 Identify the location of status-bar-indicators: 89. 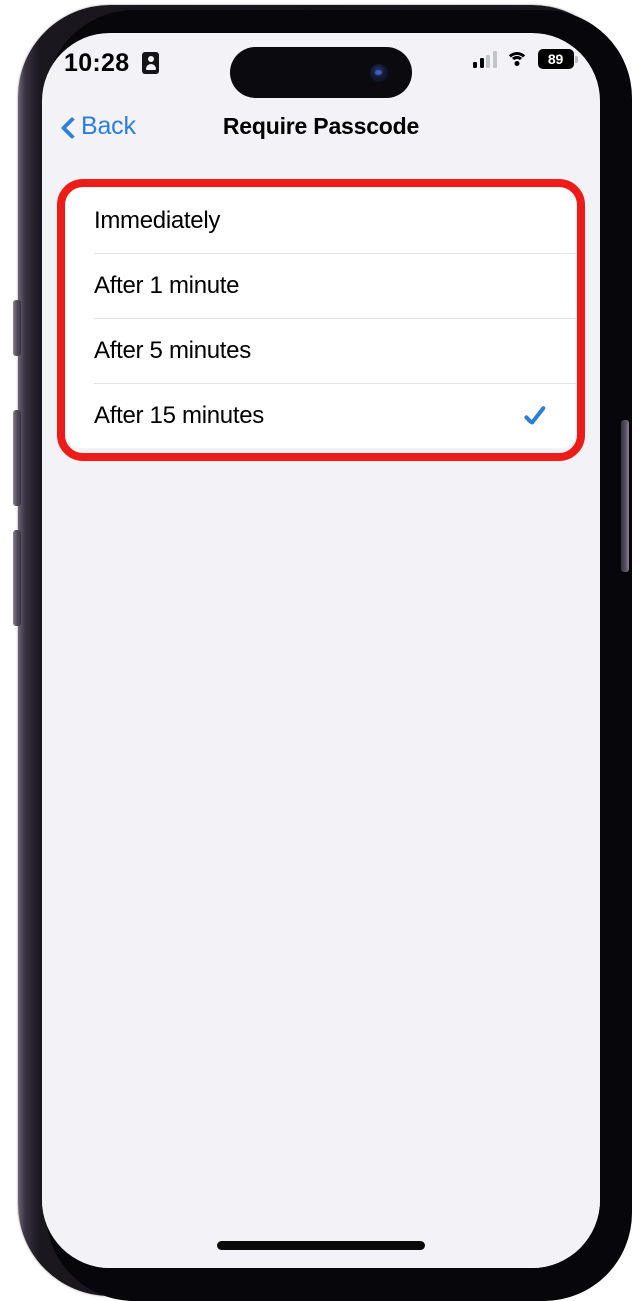
(525, 59).